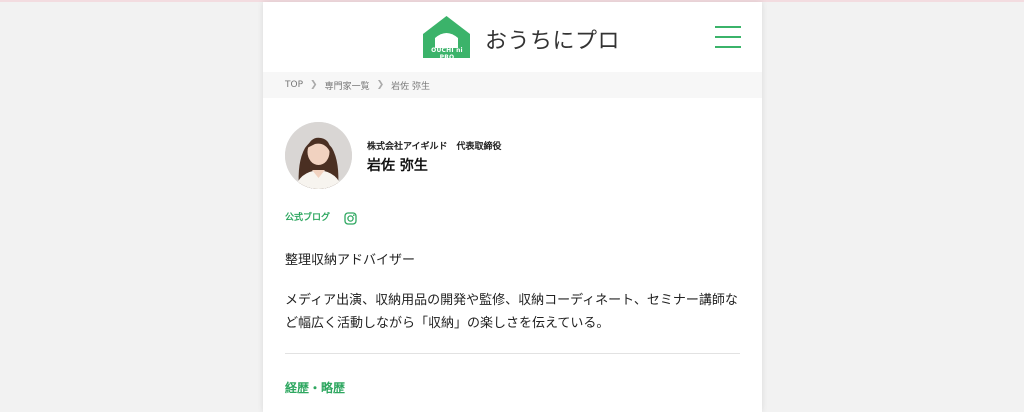  Describe the element at coordinates (512, 148) in the screenshot. I see `profile-header: 株式会社アイギルド 代表取締役 岩佐 弥生` at that location.